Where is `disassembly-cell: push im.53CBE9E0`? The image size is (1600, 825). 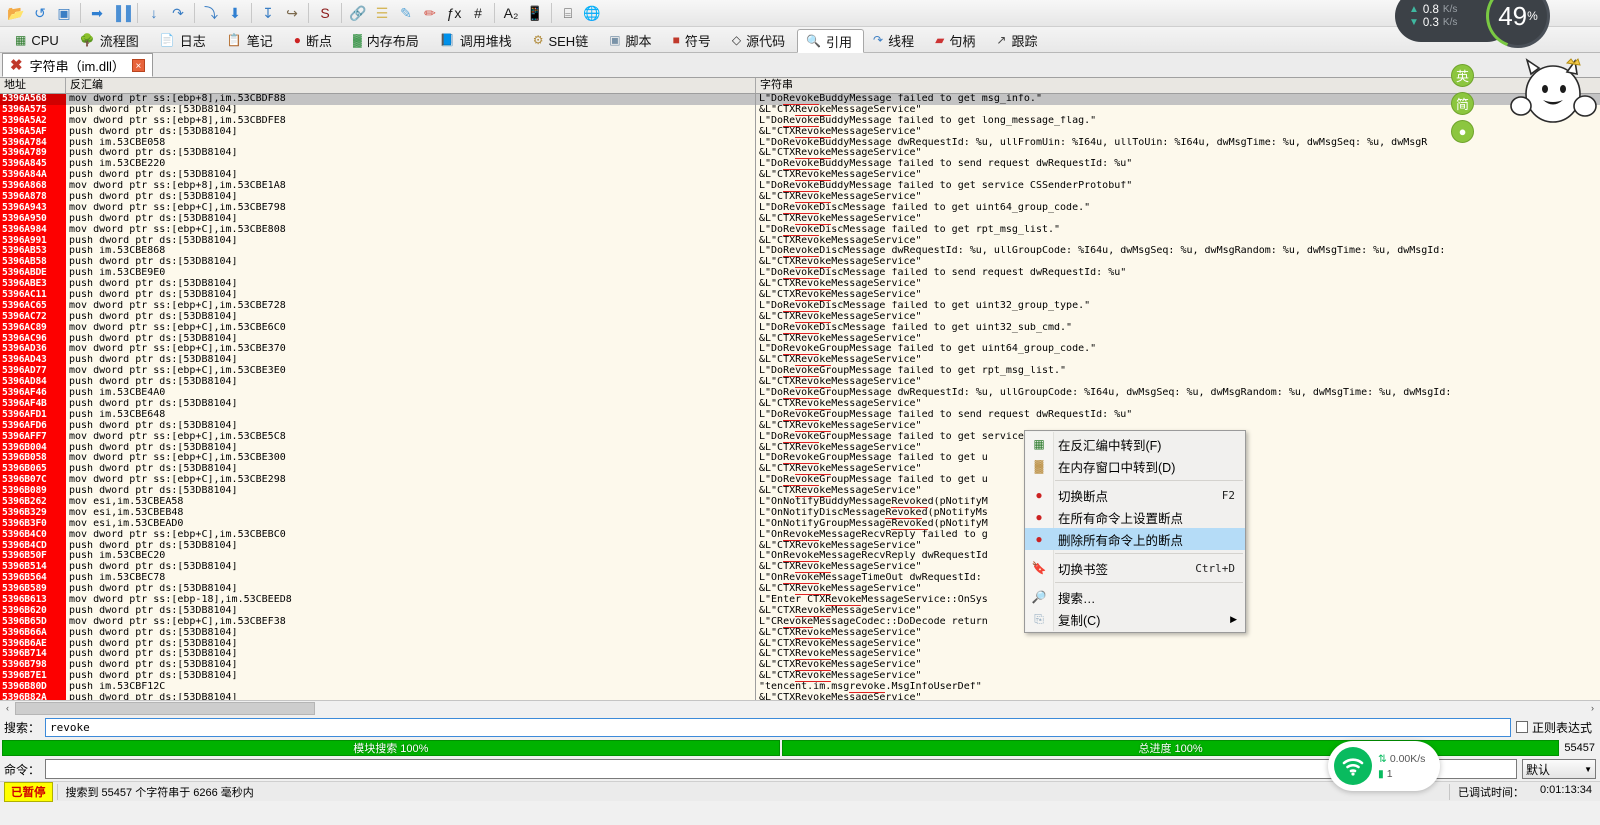
disassembly-cell: push im.53CBE9E0 is located at coordinates (410, 273).